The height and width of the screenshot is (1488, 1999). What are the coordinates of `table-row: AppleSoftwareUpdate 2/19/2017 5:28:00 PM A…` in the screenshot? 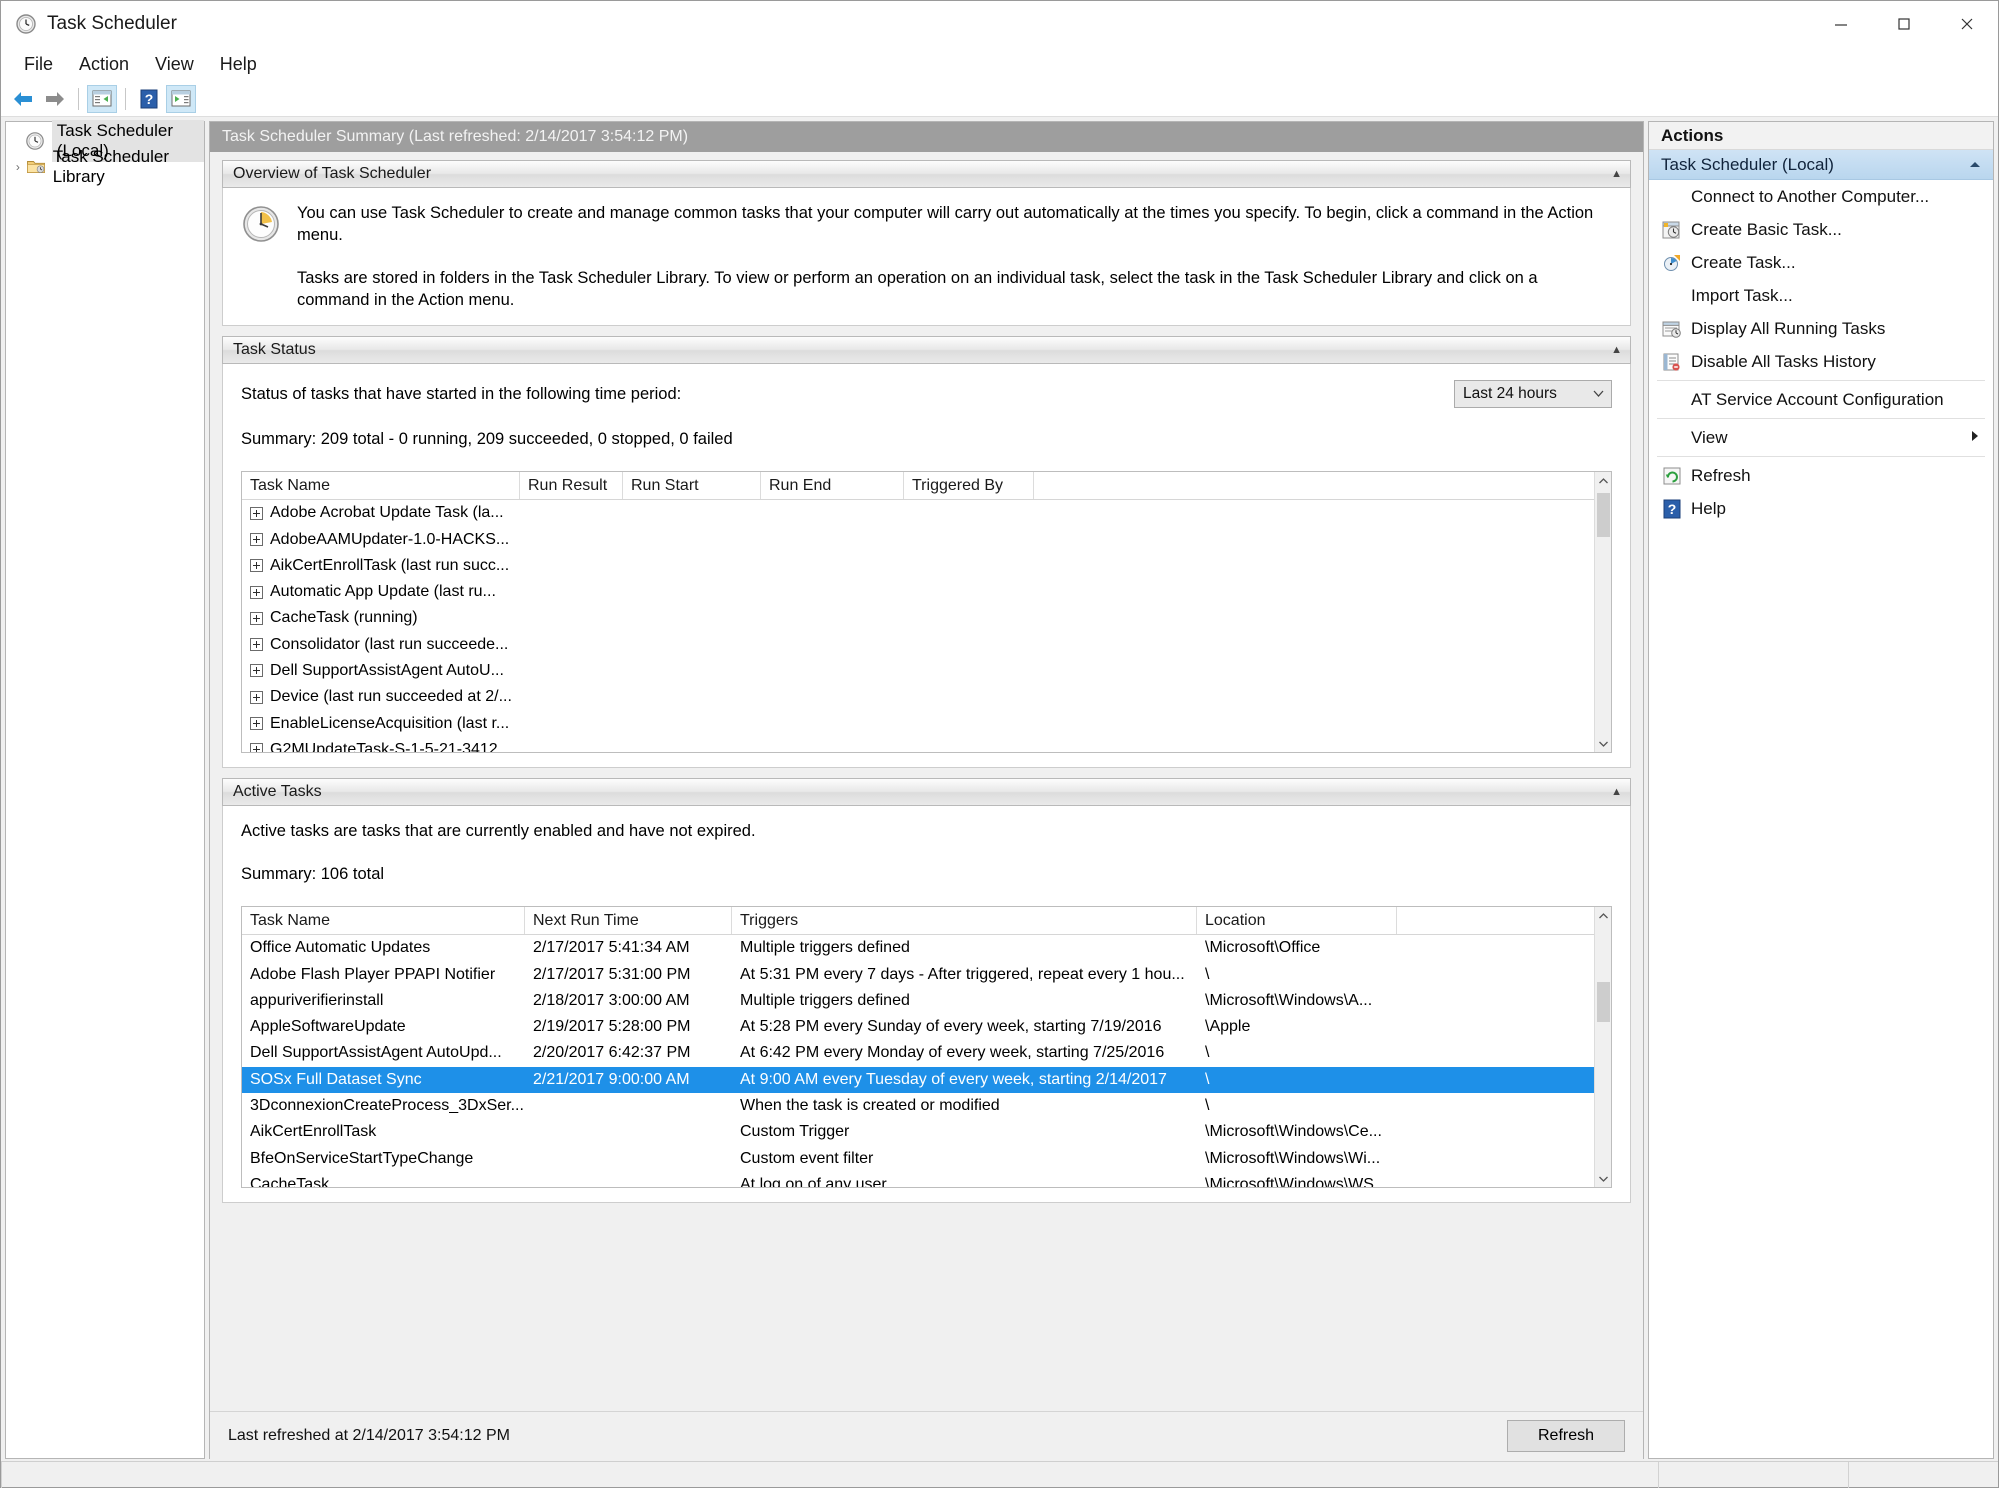 It's located at (918, 1027).